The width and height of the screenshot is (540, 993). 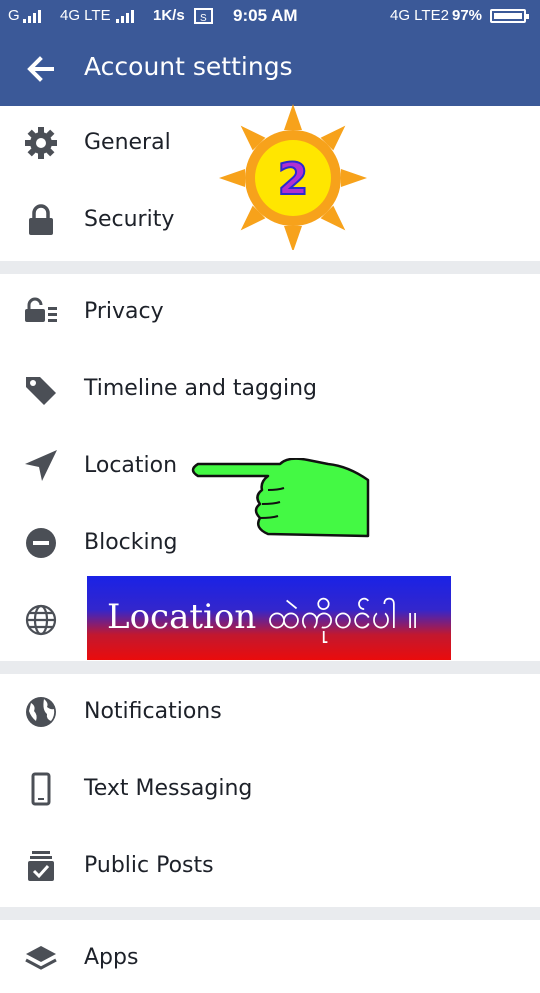 I want to click on settings-item-label: Text Messaging, so click(x=168, y=788).